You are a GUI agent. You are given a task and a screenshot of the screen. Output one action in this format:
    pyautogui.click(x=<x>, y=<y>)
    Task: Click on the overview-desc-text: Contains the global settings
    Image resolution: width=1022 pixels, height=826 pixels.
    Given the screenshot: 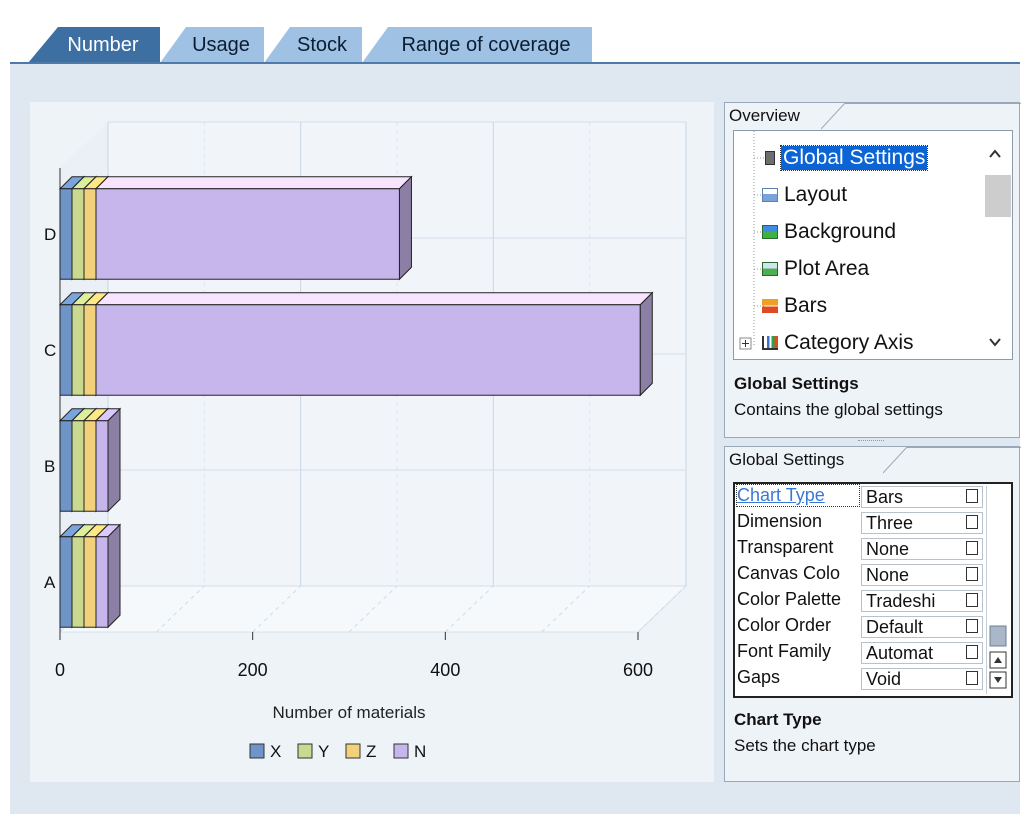 What is the action you would take?
    pyautogui.click(x=838, y=409)
    